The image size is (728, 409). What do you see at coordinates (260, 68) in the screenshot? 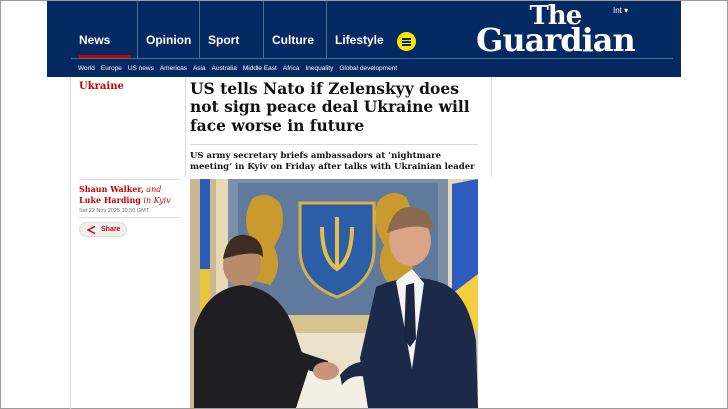
I see `subnav-middle-east: Middle East` at bounding box center [260, 68].